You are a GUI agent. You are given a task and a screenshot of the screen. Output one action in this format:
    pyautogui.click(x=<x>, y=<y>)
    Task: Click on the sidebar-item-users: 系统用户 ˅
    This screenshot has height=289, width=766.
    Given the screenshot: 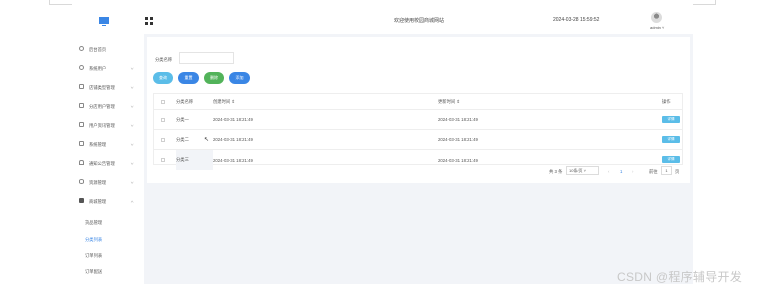 What is the action you would take?
    pyautogui.click(x=106, y=68)
    